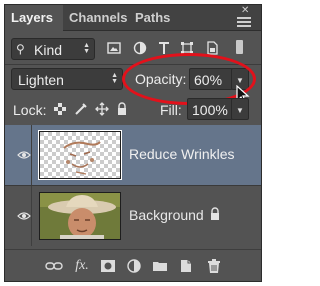  Describe the element at coordinates (122, 109) in the screenshot. I see `lock-all-icon` at that location.